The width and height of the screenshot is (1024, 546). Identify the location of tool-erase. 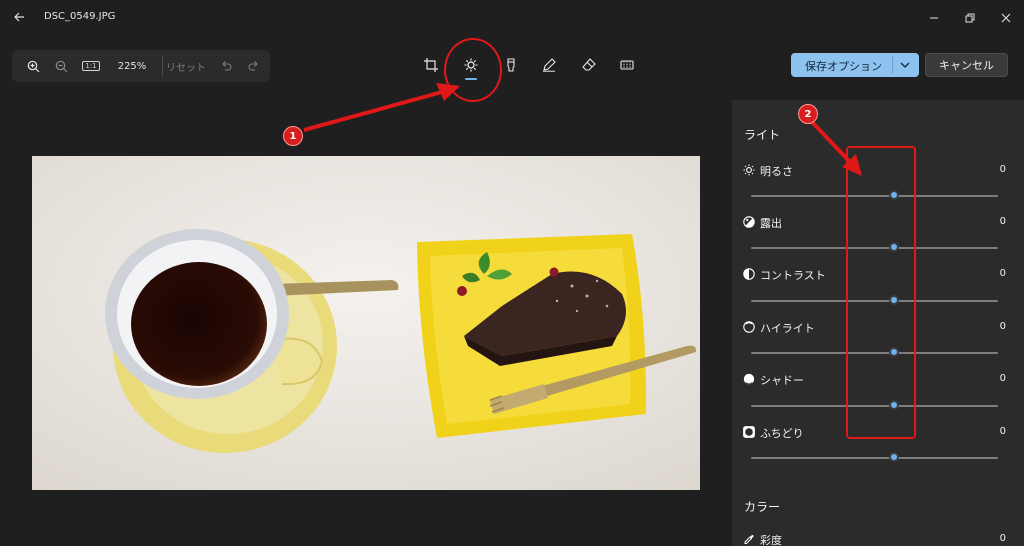
(589, 65).